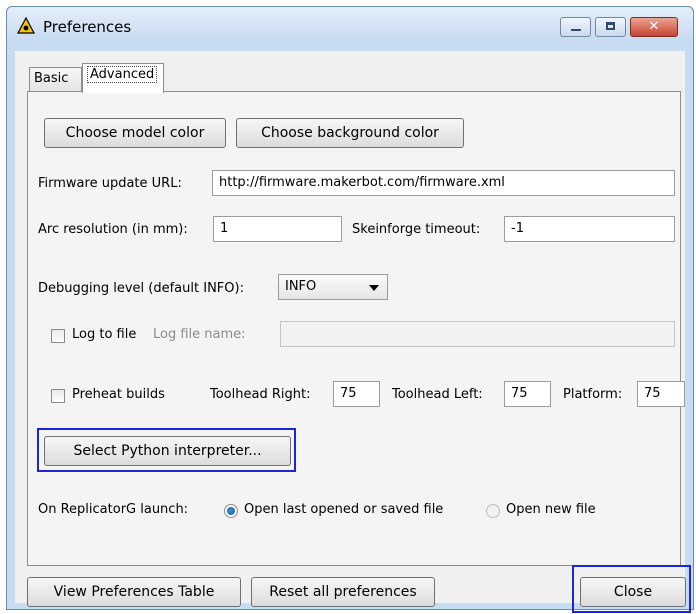 The width and height of the screenshot is (696, 614). I want to click on firmware-url-label: Firmware update URL:, so click(110, 183).